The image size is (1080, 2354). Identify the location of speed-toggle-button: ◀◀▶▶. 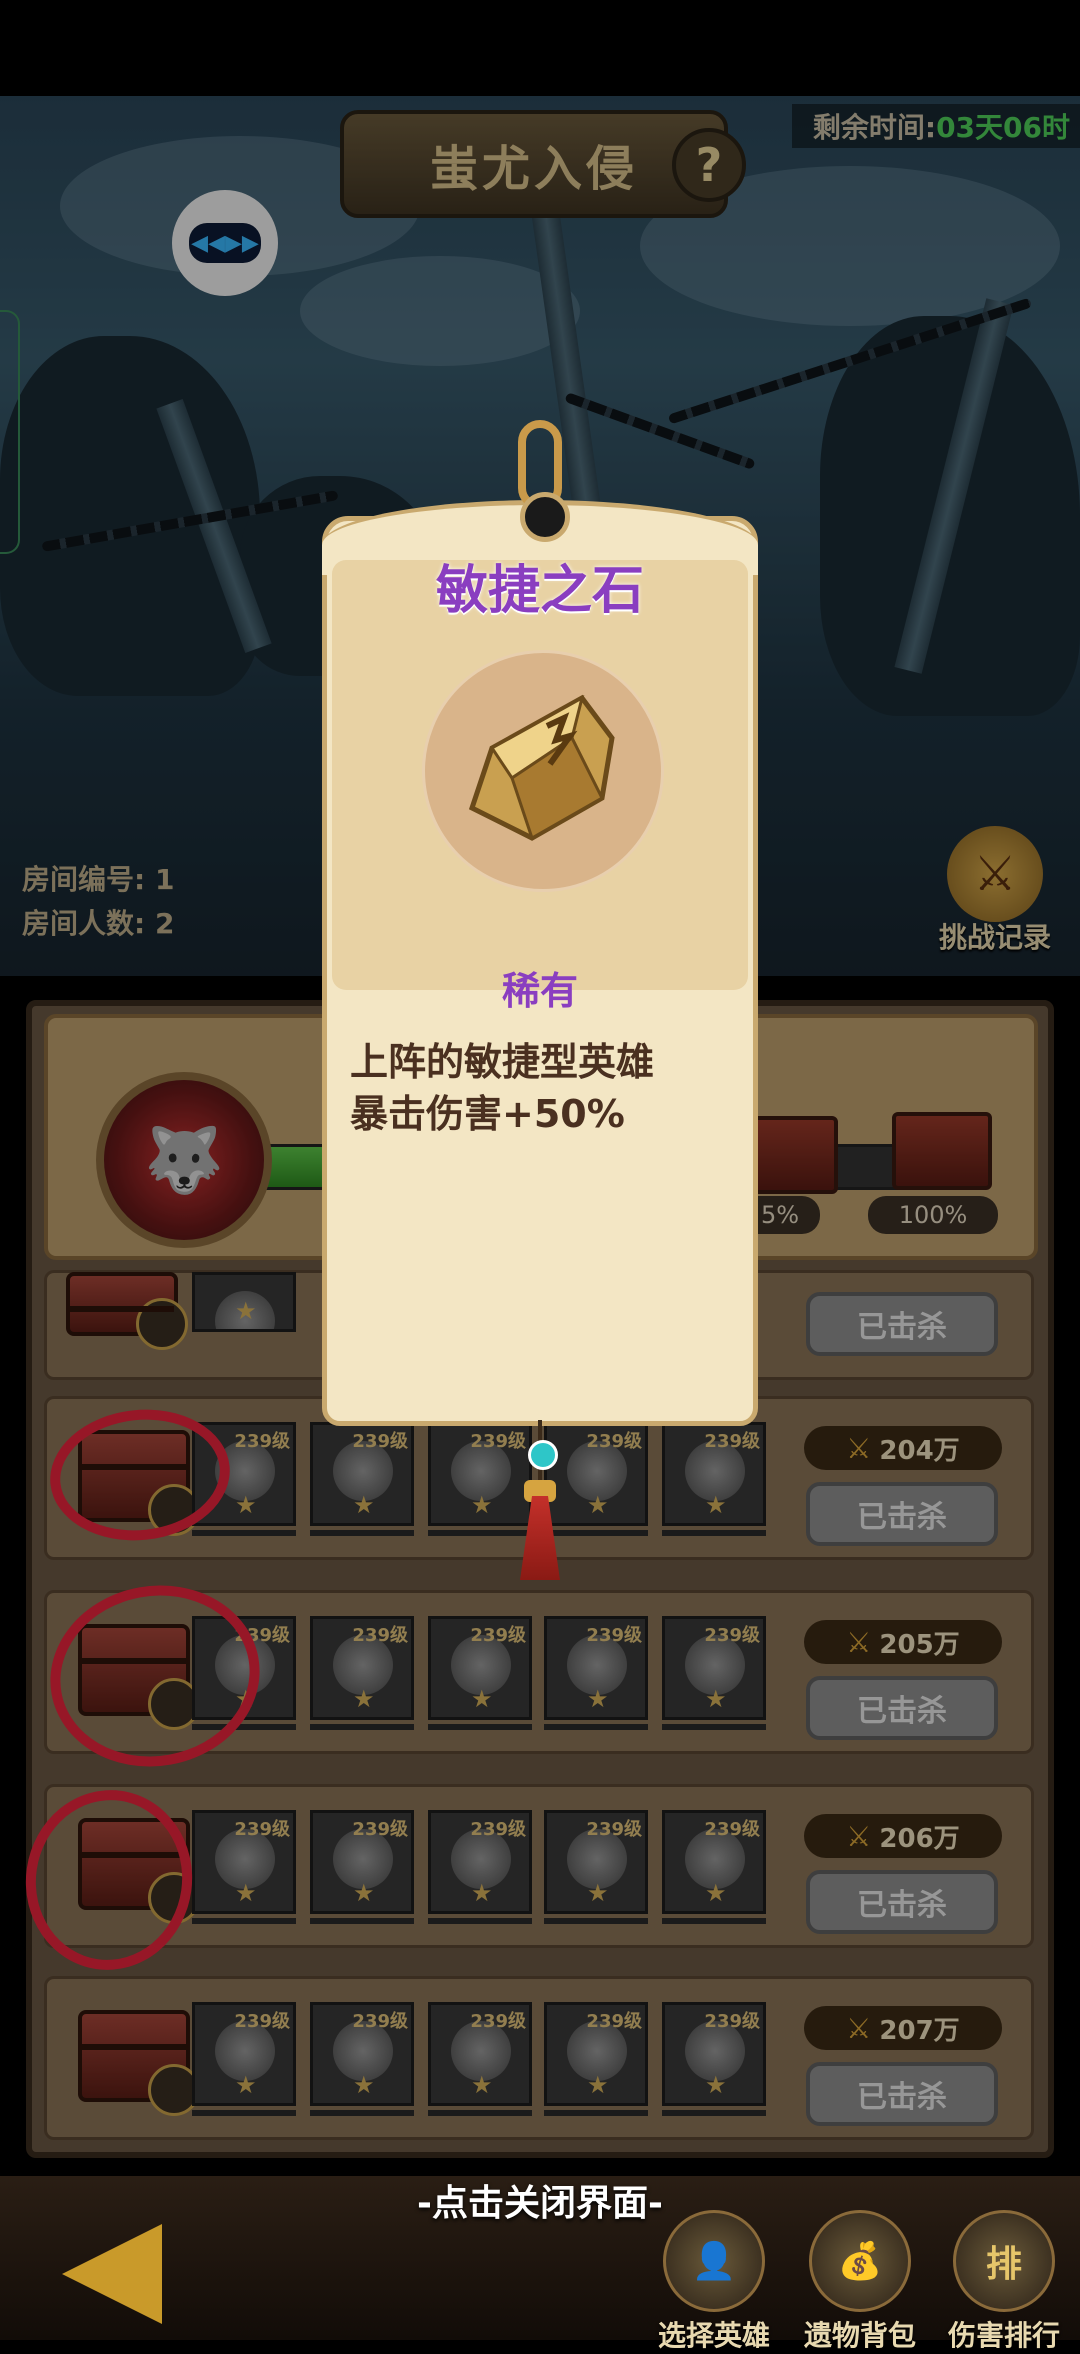
(225, 243).